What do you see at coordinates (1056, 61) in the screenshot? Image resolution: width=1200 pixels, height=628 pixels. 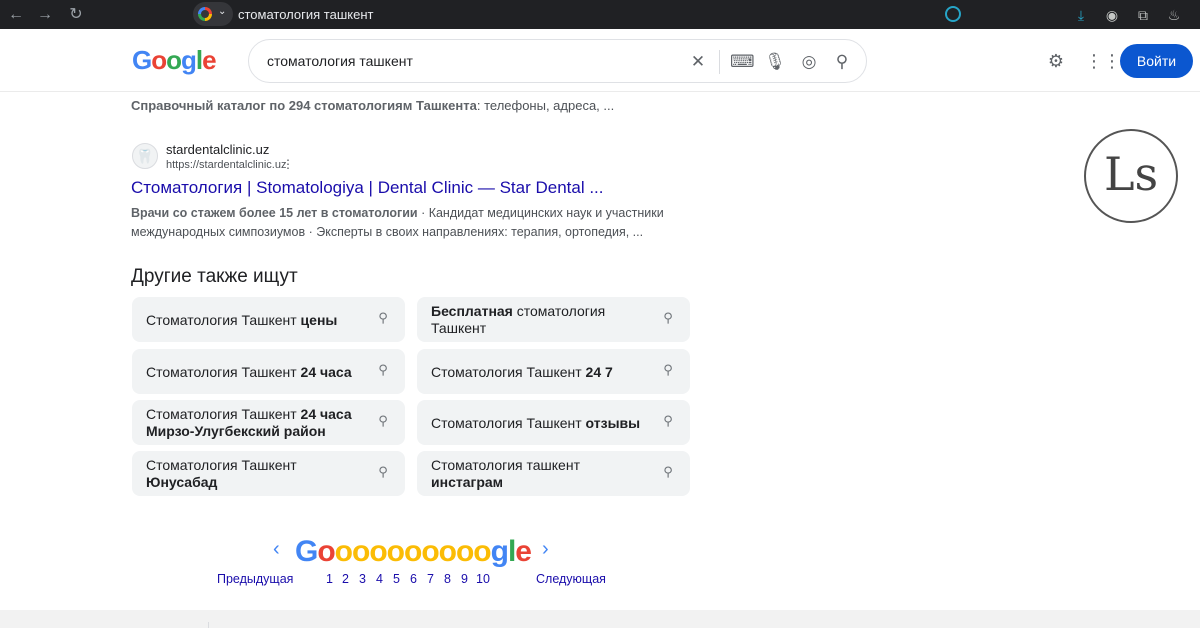 I see `settings-gear-icon: ⚙` at bounding box center [1056, 61].